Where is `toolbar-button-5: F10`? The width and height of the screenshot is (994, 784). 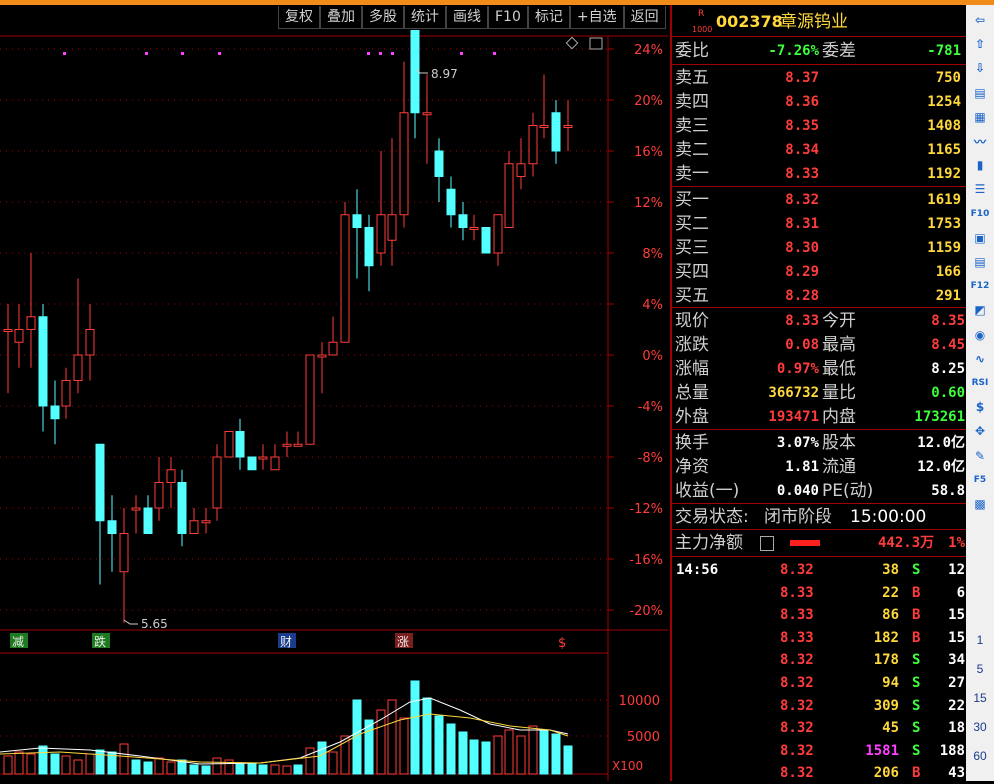 toolbar-button-5: F10 is located at coordinates (508, 17).